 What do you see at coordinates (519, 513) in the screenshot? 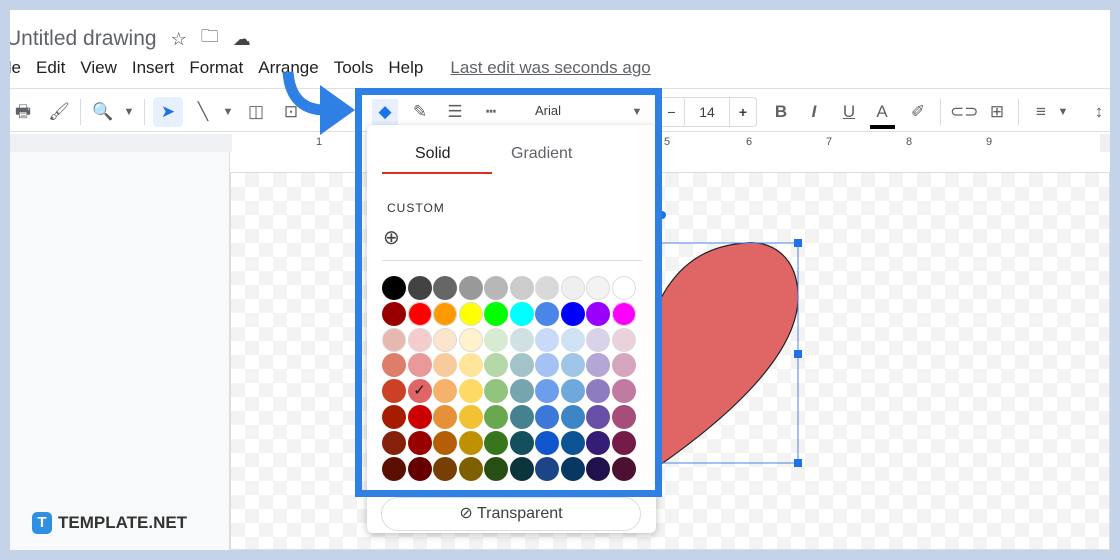
I see `transparent-label: Transparent` at bounding box center [519, 513].